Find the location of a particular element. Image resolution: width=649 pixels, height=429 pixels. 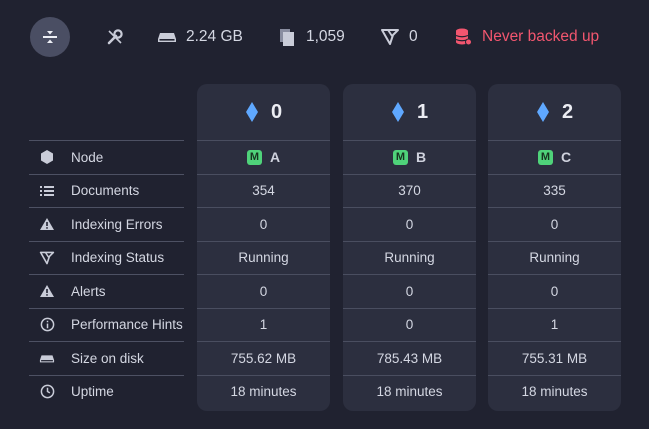

row-label-performance-hints: Performance Hints is located at coordinates (106, 324).